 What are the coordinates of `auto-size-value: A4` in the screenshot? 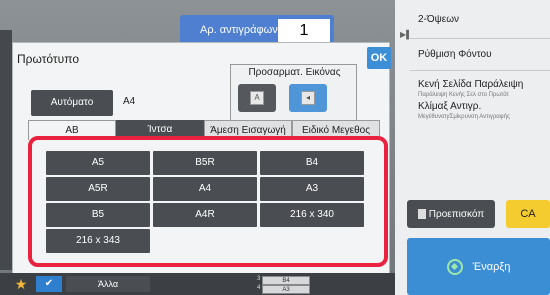 It's located at (129, 101).